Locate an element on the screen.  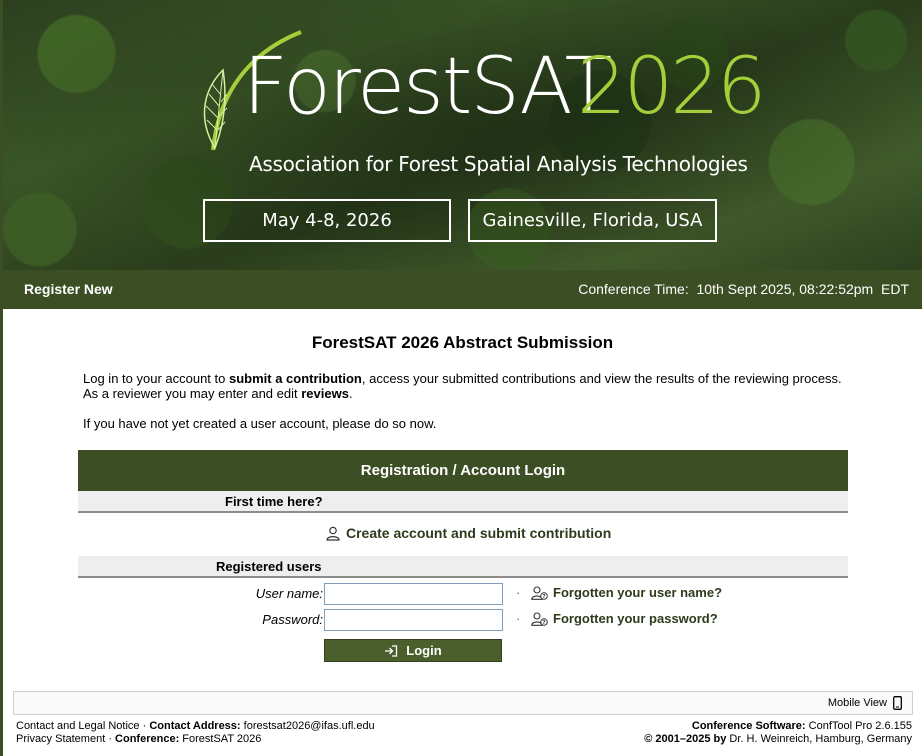
copyright-label: © 2001–2025 by is located at coordinates (685, 739).